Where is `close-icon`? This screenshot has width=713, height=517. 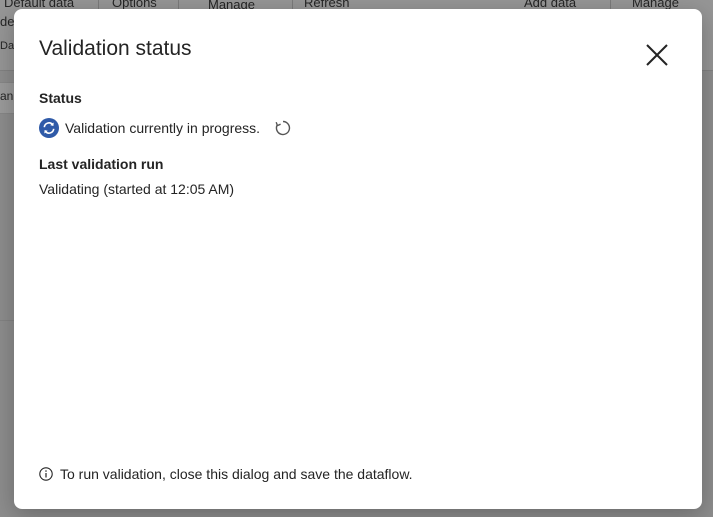
close-icon is located at coordinates (657, 55).